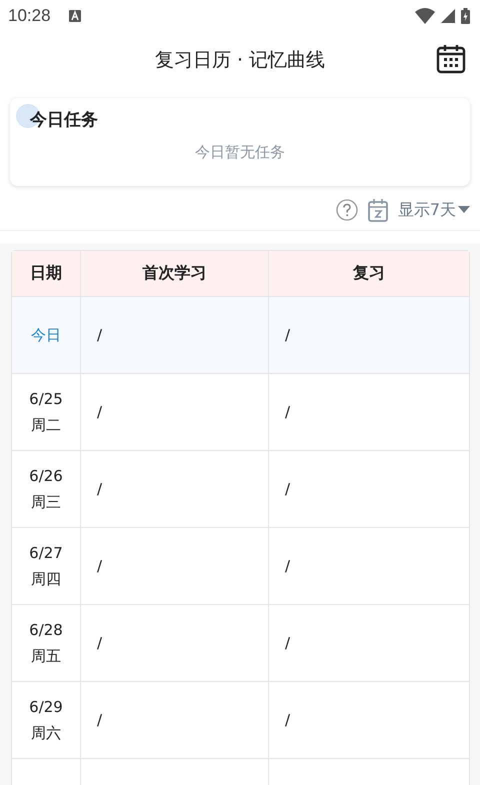 This screenshot has width=480, height=785. What do you see at coordinates (46, 412) in the screenshot?
I see `date-cell: 6/25 周二` at bounding box center [46, 412].